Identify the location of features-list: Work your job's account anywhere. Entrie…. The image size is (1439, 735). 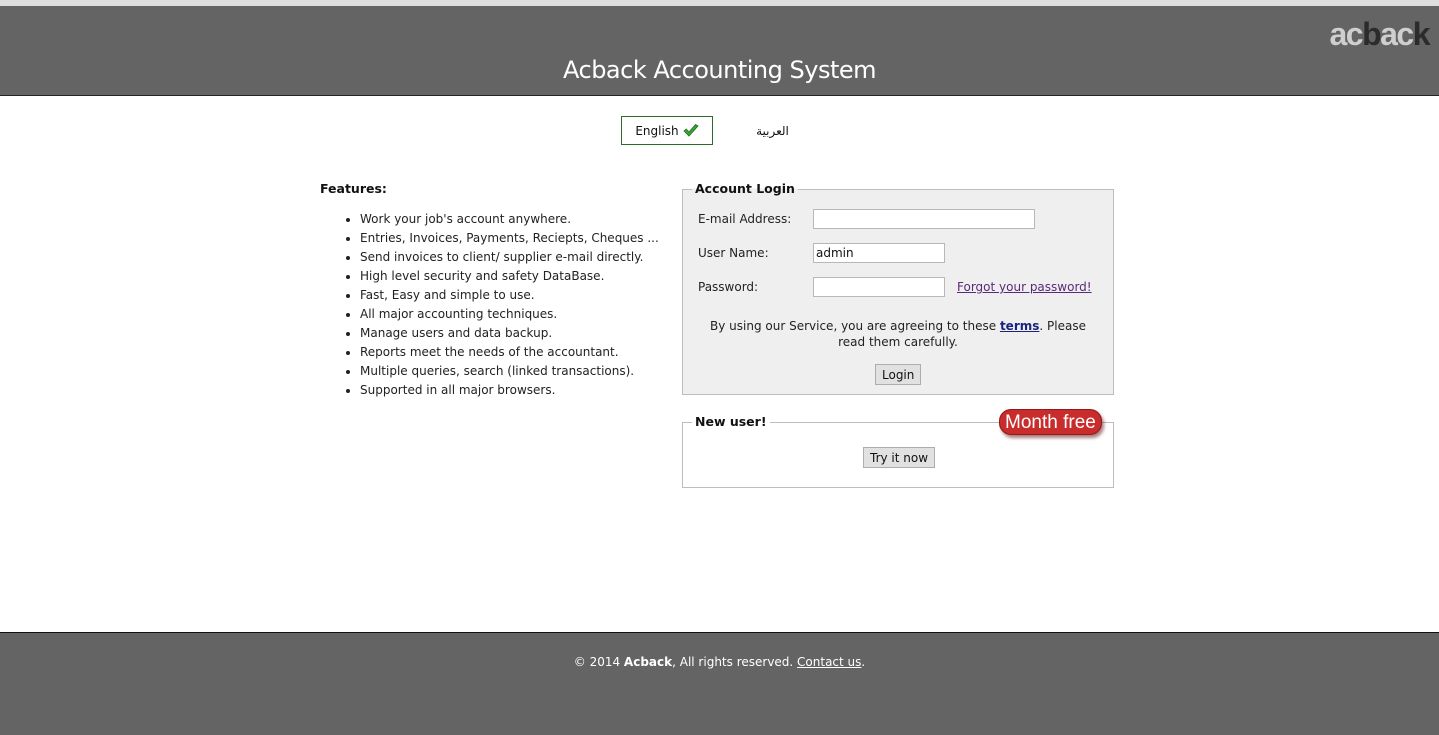
(495, 305).